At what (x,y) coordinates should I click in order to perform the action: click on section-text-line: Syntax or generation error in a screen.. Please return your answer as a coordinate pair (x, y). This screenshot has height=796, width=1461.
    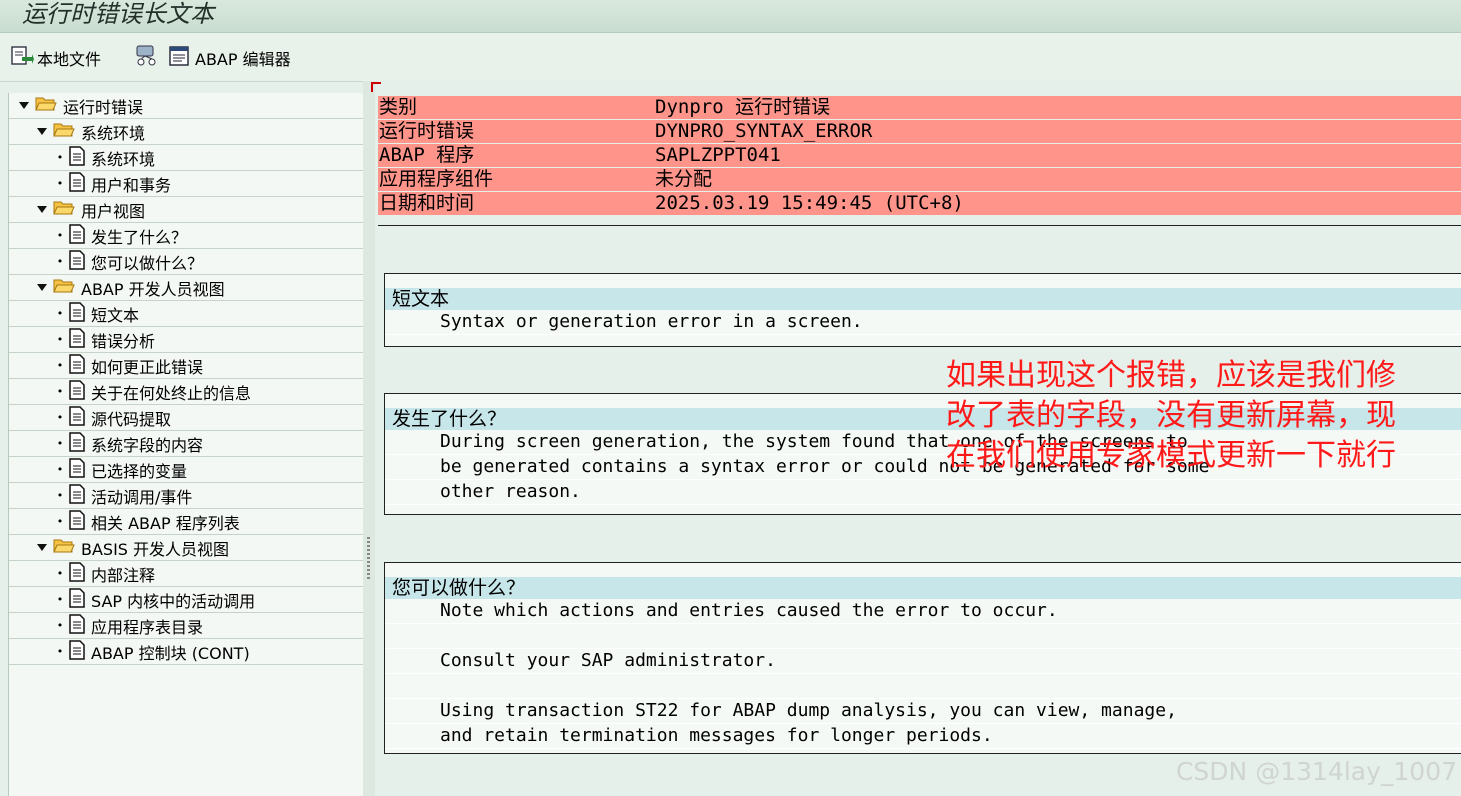
    Looking at the image, I should click on (923, 322).